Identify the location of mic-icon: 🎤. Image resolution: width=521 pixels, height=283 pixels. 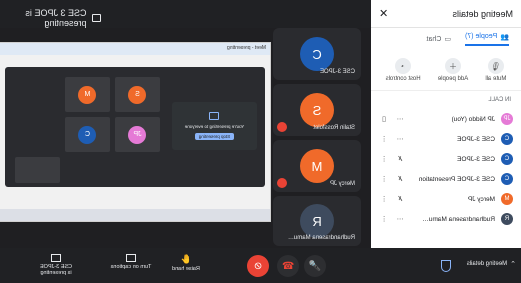
(315, 266).